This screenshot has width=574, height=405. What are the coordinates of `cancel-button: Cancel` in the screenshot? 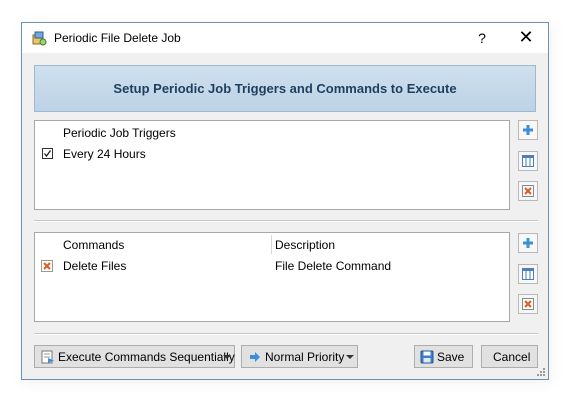 It's located at (509, 356).